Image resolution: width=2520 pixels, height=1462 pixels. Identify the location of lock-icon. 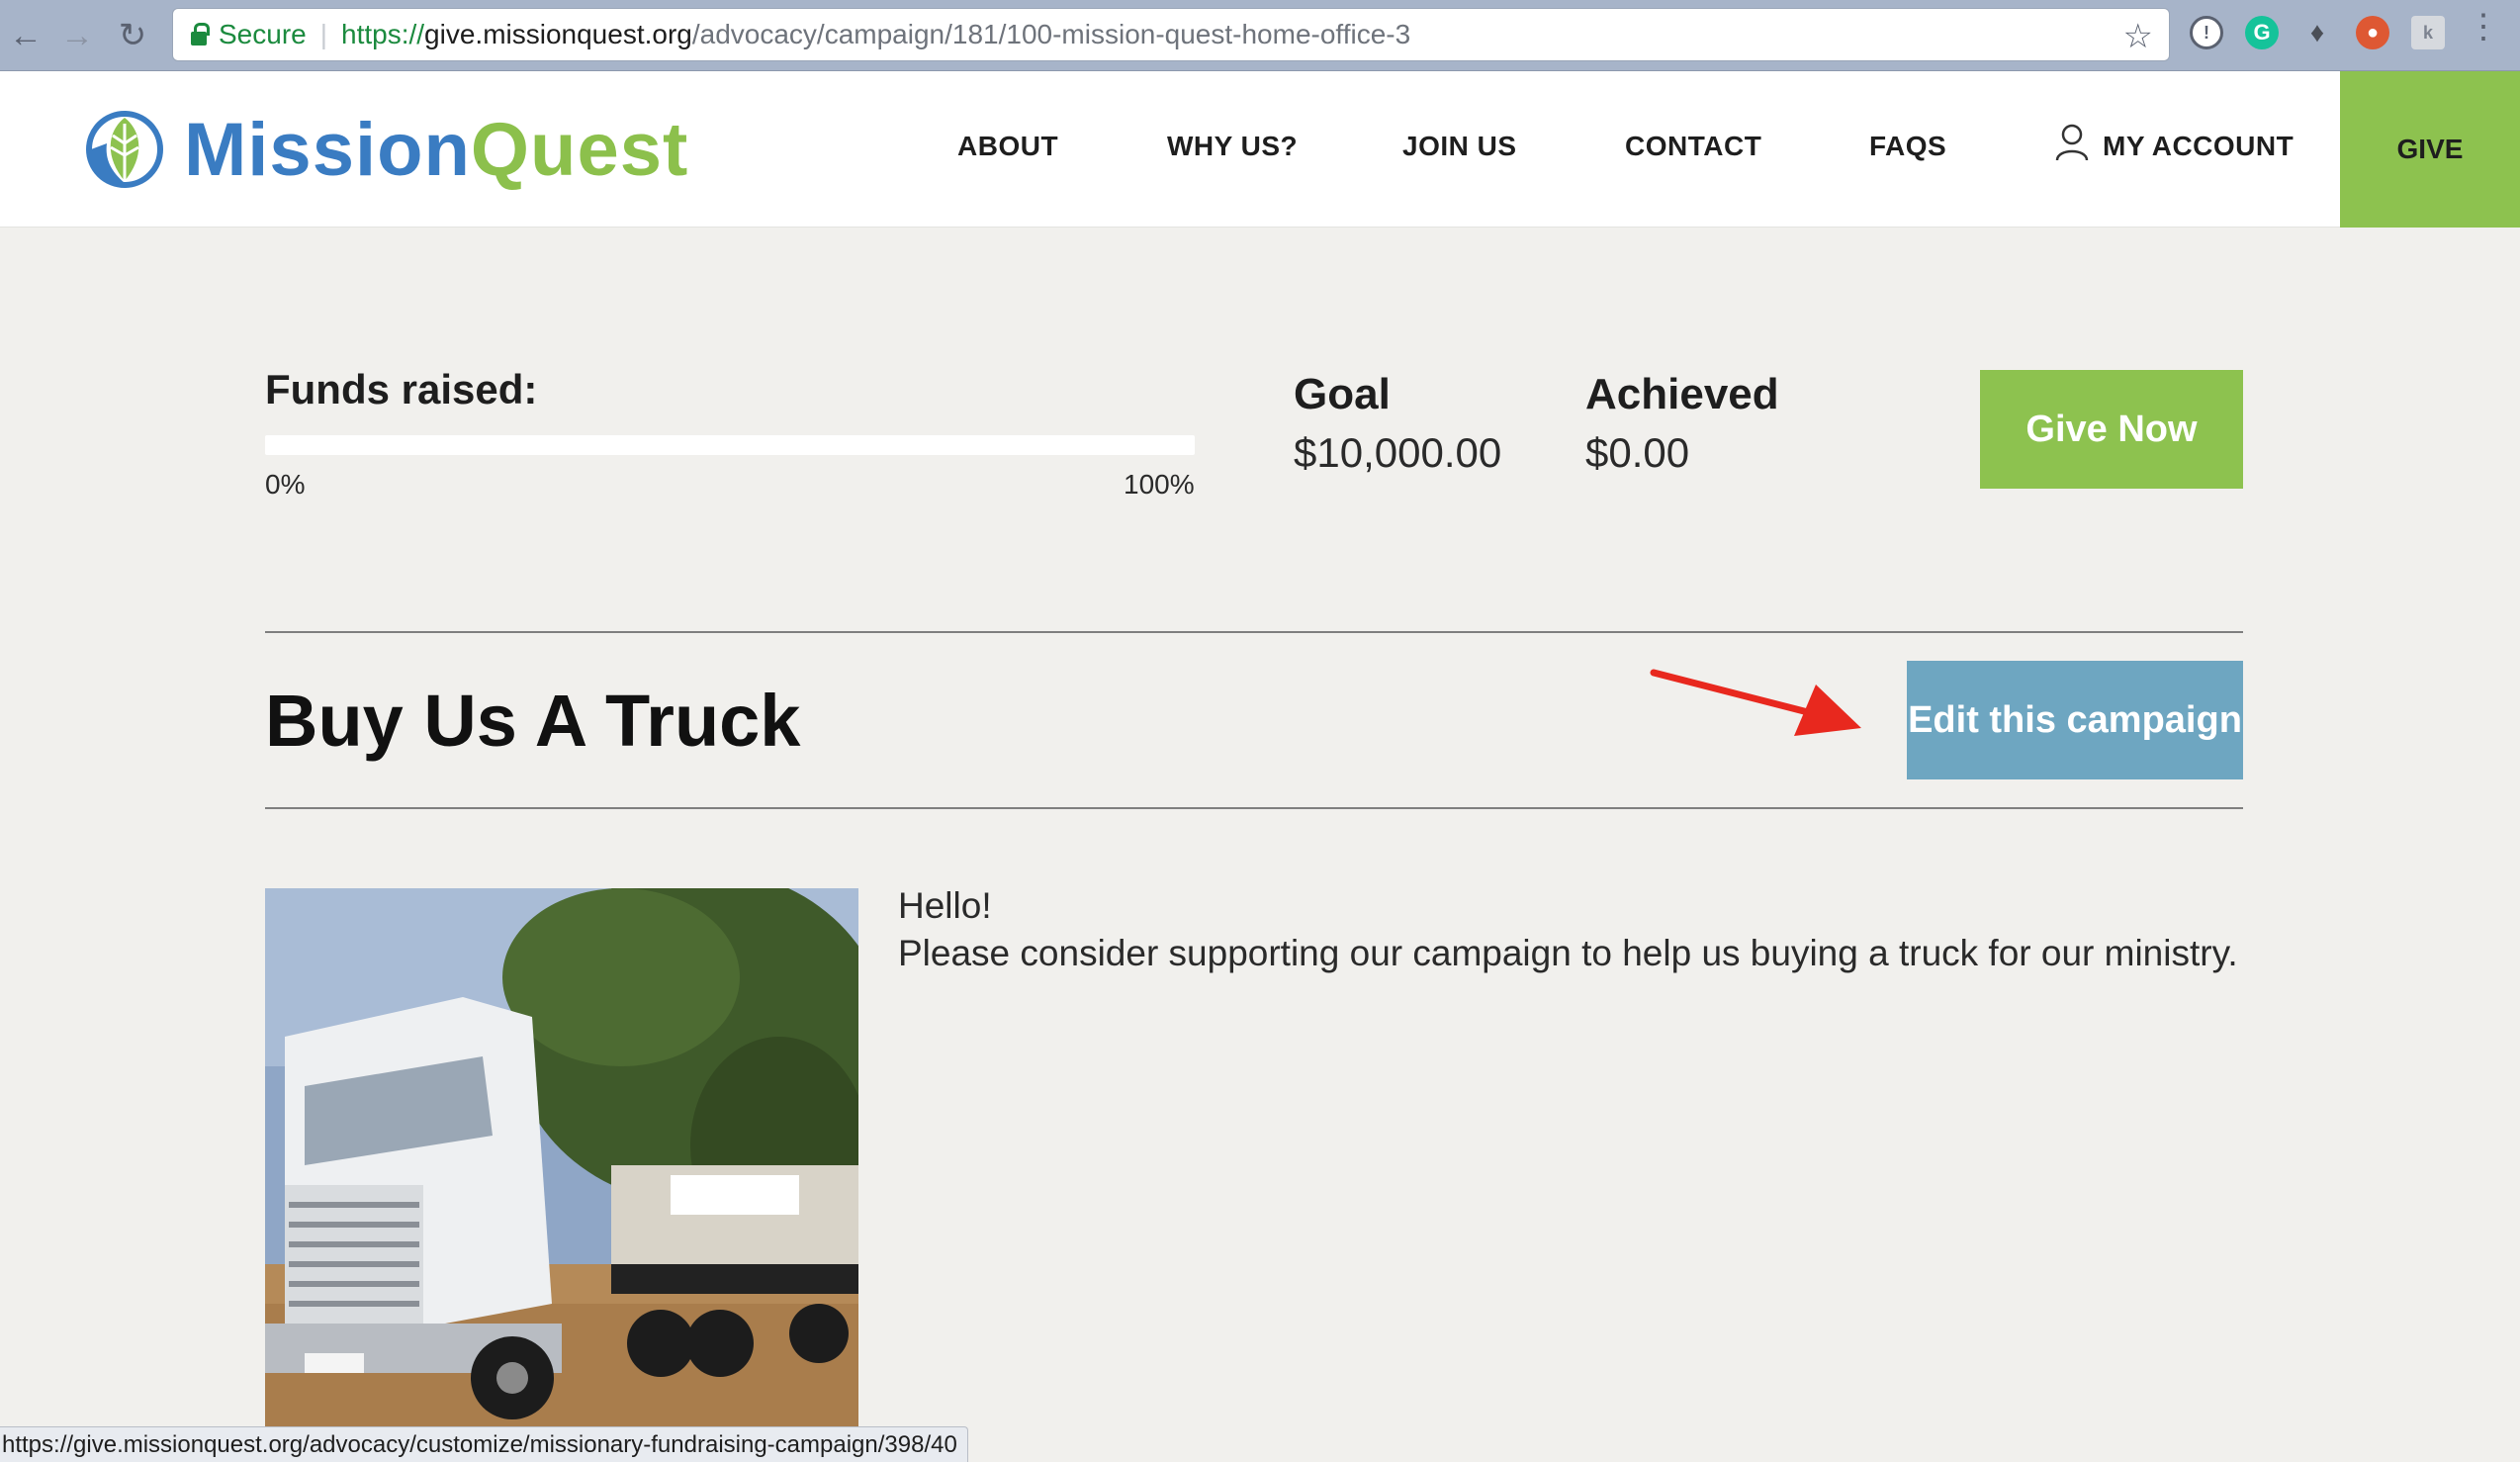
(200, 35).